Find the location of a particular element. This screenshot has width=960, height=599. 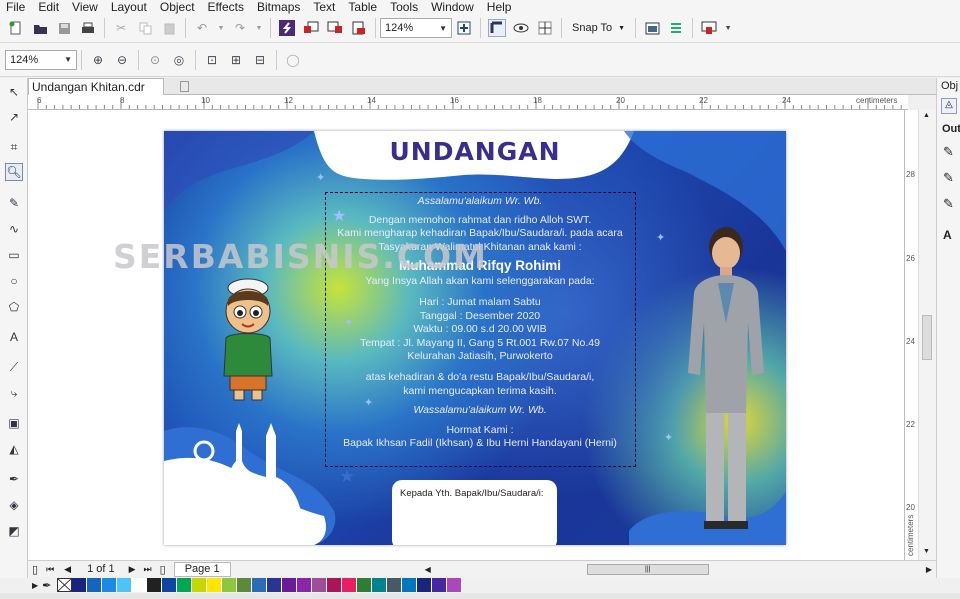

freehand-tool-icon: ✎ is located at coordinates (14, 203).